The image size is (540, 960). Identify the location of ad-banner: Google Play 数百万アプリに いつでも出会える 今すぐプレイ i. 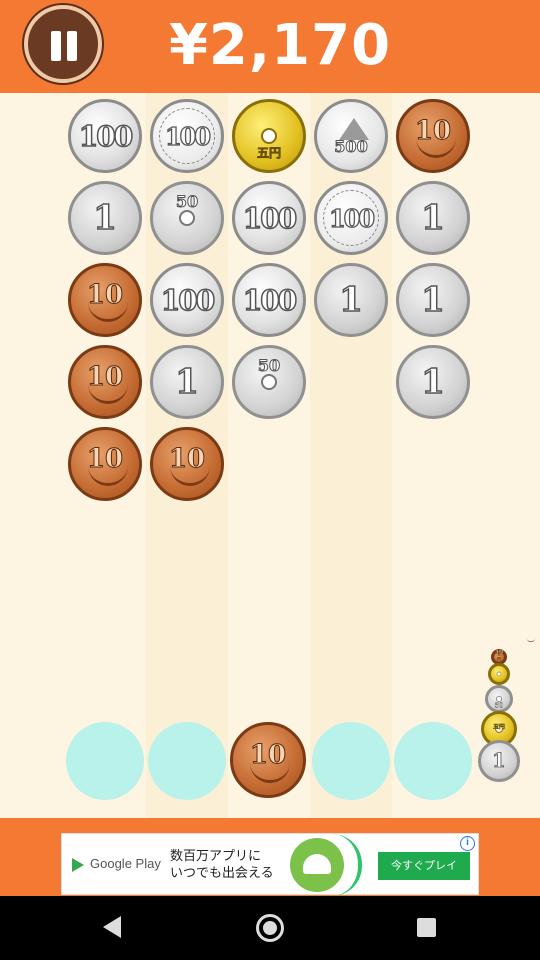
(270, 864).